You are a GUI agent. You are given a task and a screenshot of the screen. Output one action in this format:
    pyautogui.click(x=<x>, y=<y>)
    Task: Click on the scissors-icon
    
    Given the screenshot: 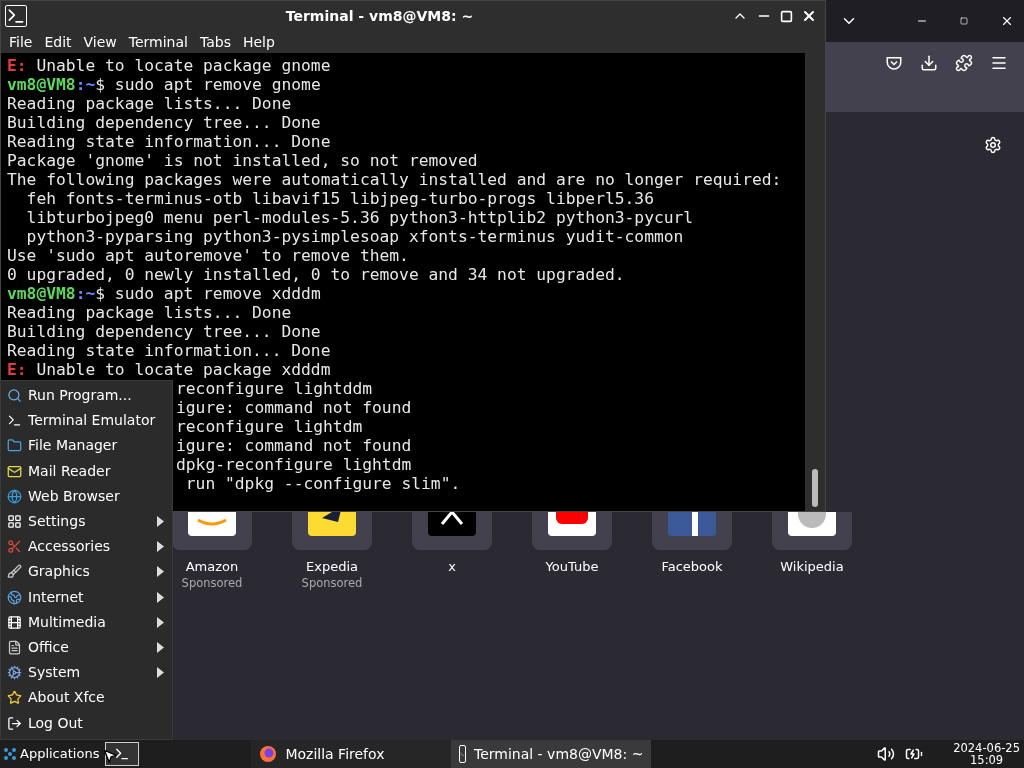 What is the action you would take?
    pyautogui.click(x=14, y=547)
    